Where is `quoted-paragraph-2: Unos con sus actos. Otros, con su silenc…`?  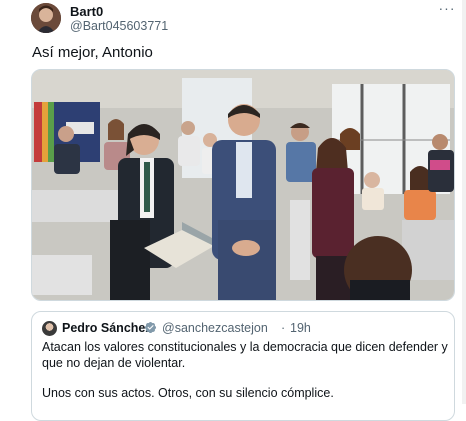 quoted-paragraph-2: Unos con sus actos. Otros, con su silenc… is located at coordinates (188, 393).